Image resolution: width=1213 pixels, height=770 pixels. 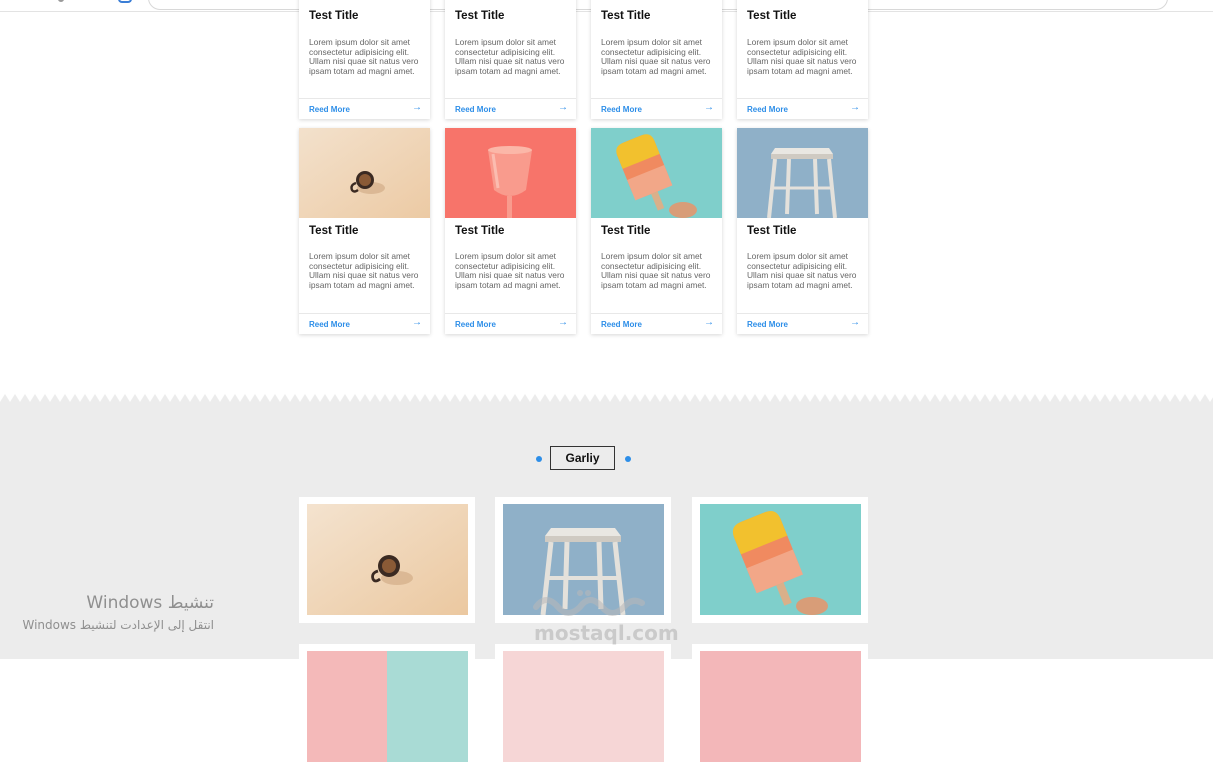 What do you see at coordinates (150, 603) in the screenshot?
I see `activation-title: تنشيط Windows` at bounding box center [150, 603].